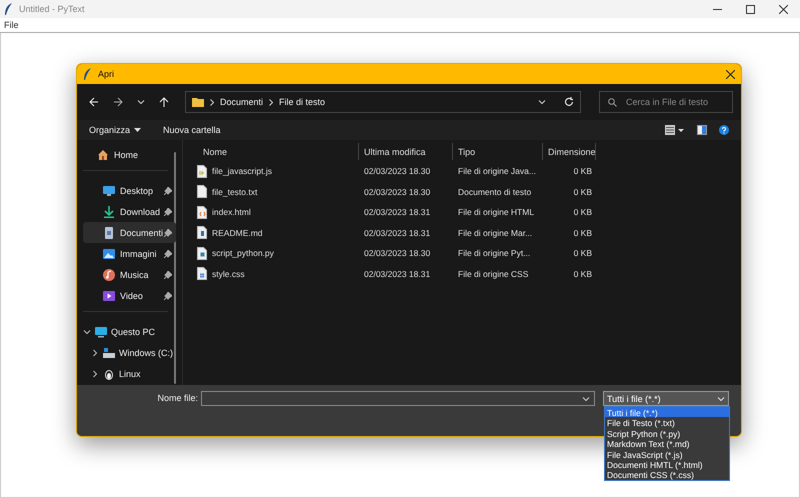 This screenshot has width=800, height=498. I want to click on file-name: file_testo.txt, so click(235, 191).